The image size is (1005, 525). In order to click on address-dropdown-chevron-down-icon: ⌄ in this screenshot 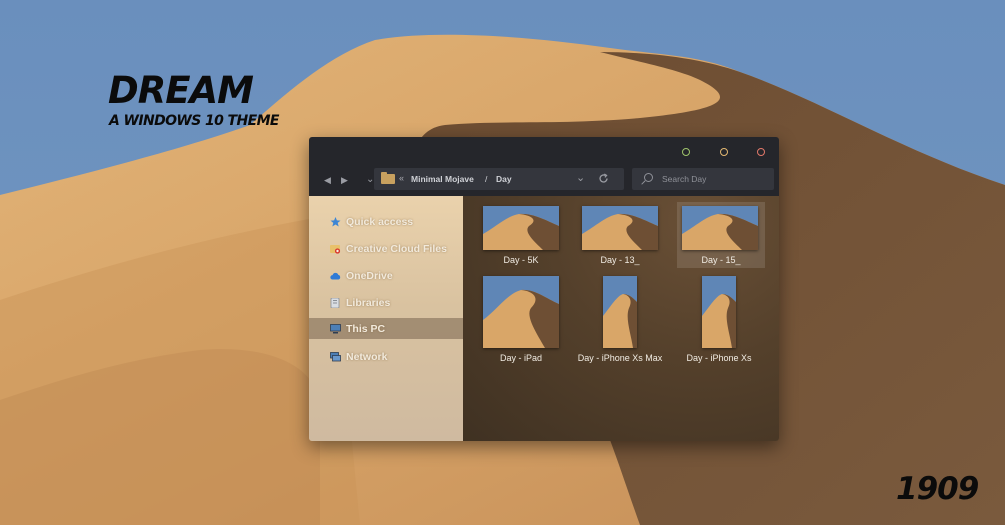, I will do `click(580, 178)`.